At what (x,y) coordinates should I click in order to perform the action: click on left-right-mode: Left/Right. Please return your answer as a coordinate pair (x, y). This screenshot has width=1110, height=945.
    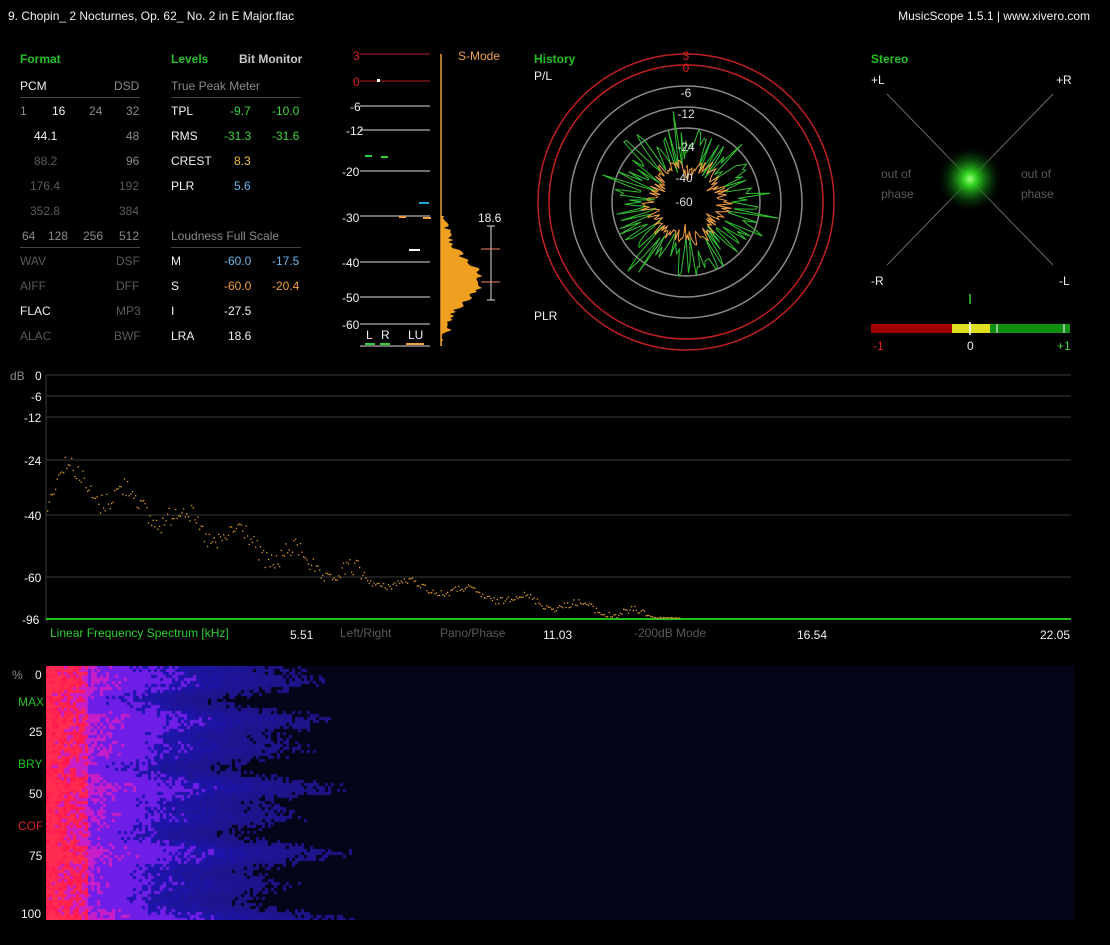
    Looking at the image, I should click on (365, 633).